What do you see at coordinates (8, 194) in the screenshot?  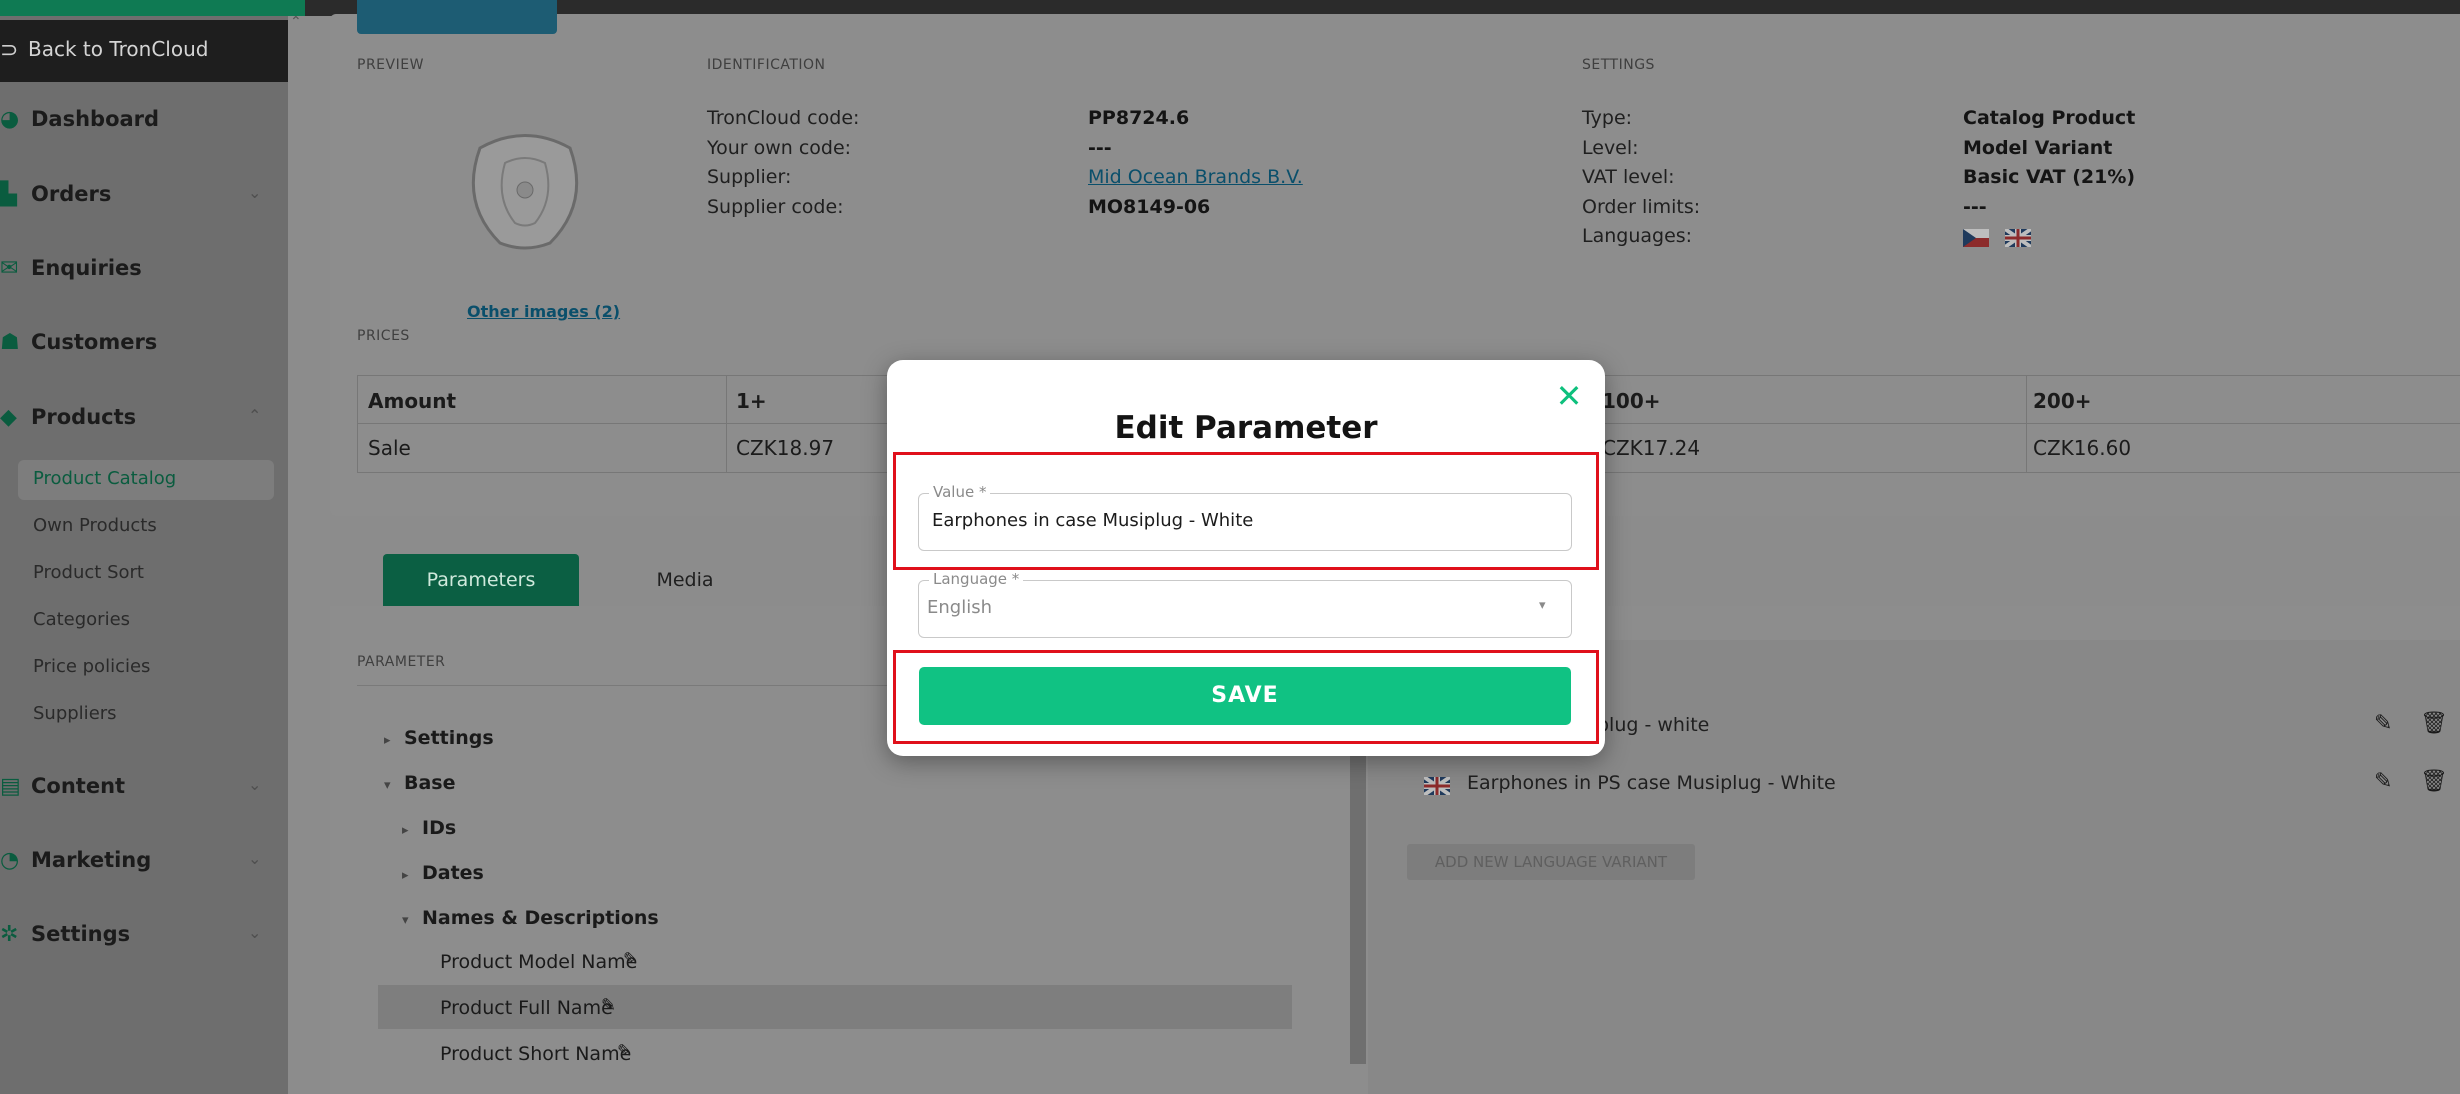 I see `cart-icon: ▙` at bounding box center [8, 194].